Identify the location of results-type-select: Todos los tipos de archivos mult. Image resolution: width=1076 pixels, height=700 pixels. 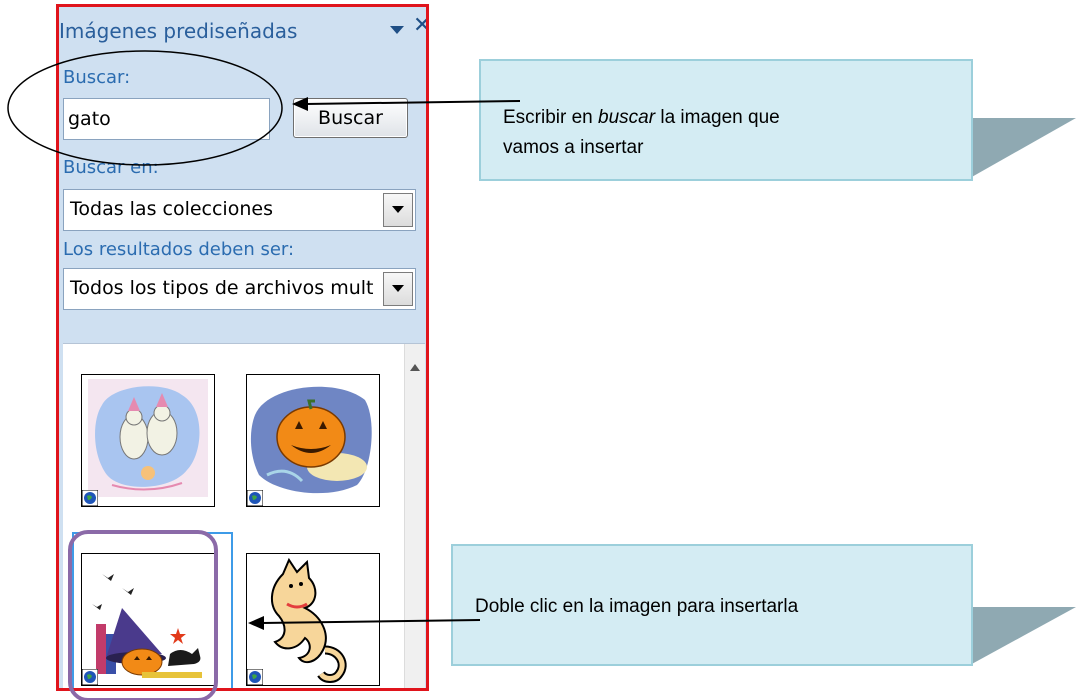
(239, 289).